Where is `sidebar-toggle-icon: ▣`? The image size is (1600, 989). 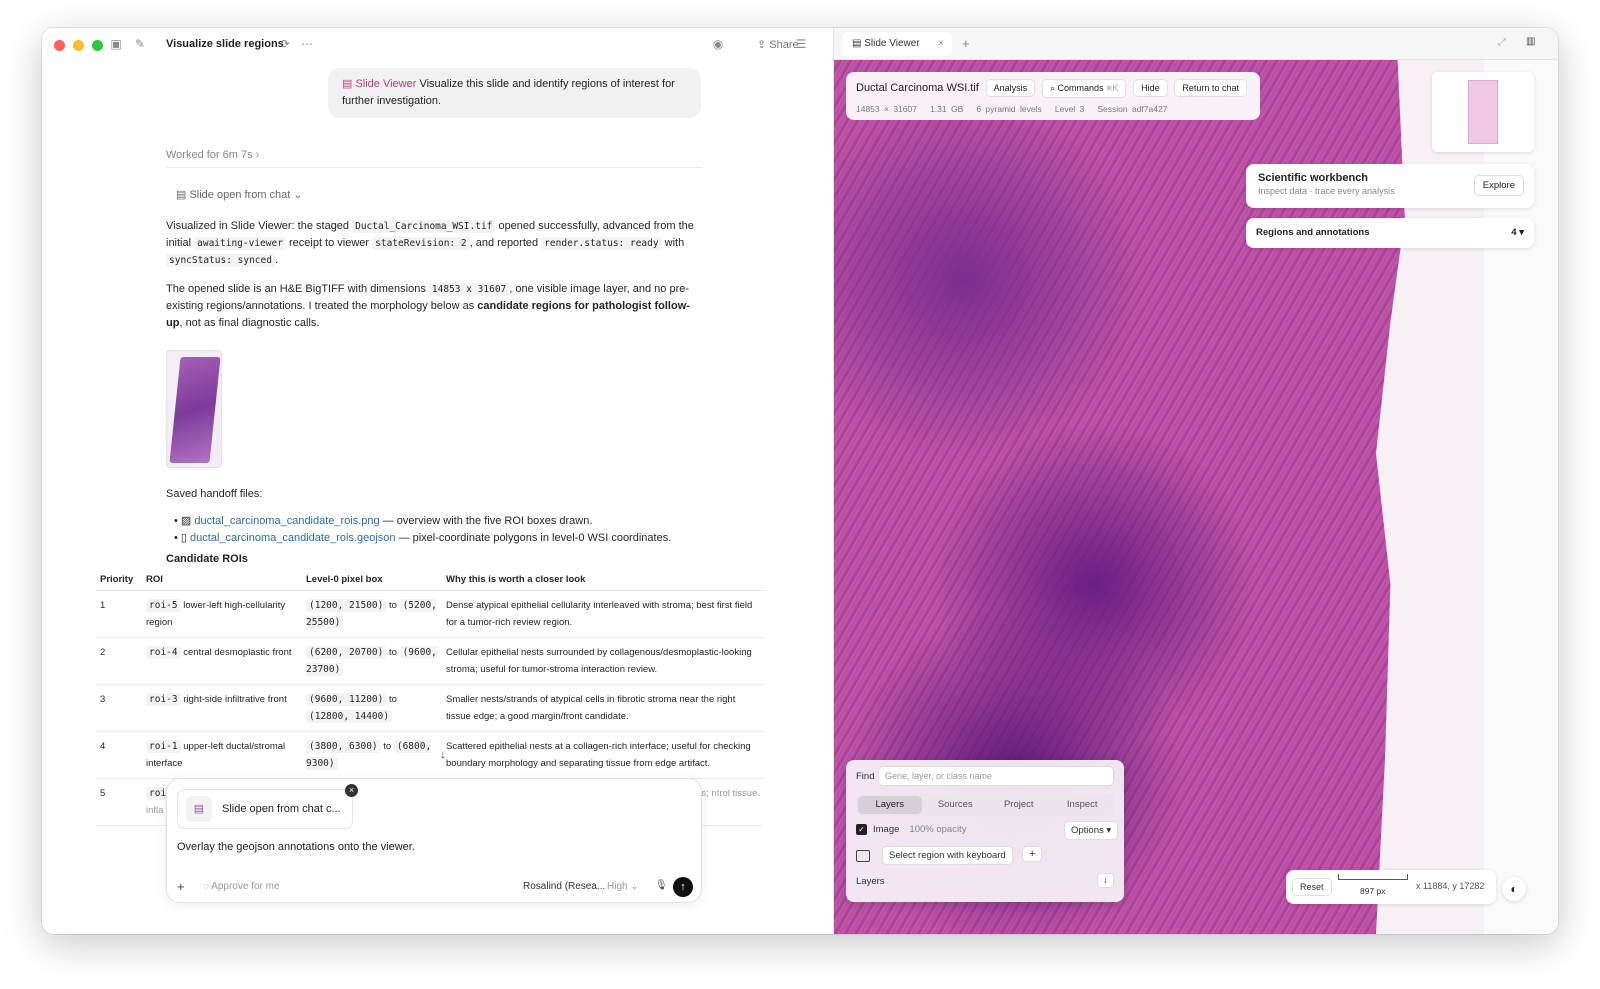
sidebar-toggle-icon: ▣ is located at coordinates (116, 44).